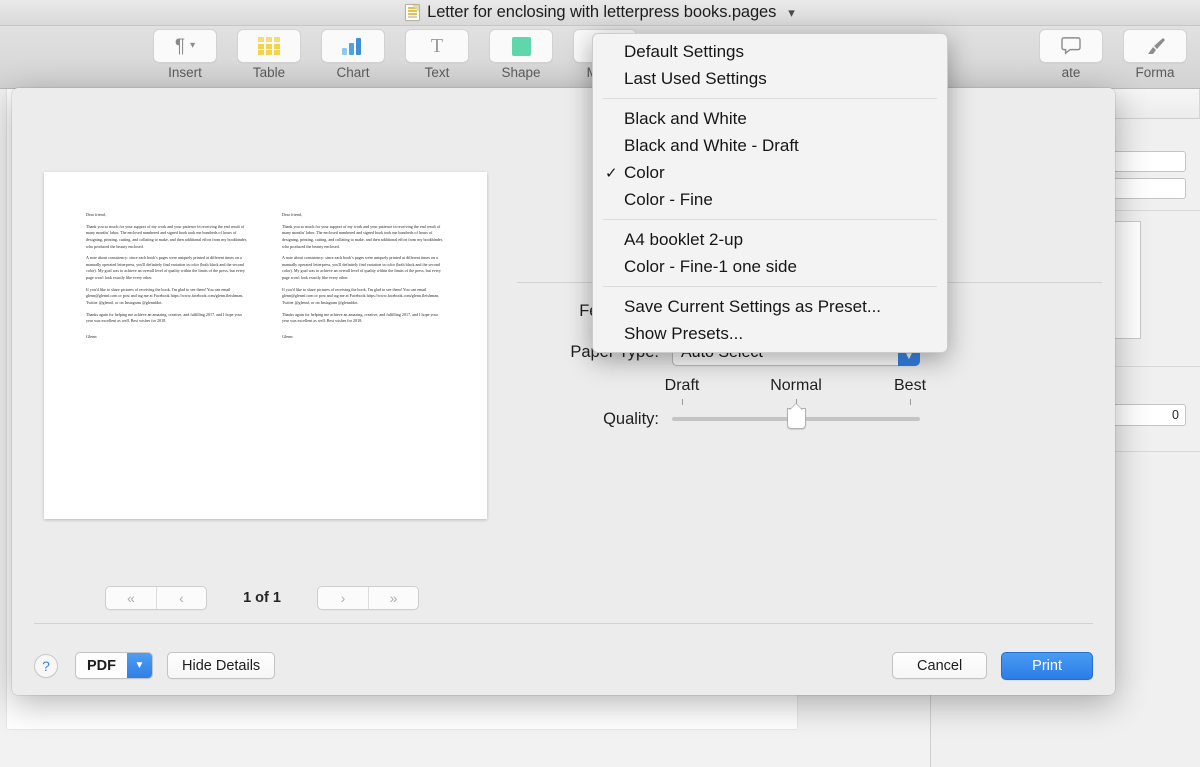 This screenshot has width=1200, height=767. Describe the element at coordinates (770, 78) in the screenshot. I see `menu-item-last-used-settings: Last Used Settings` at that location.